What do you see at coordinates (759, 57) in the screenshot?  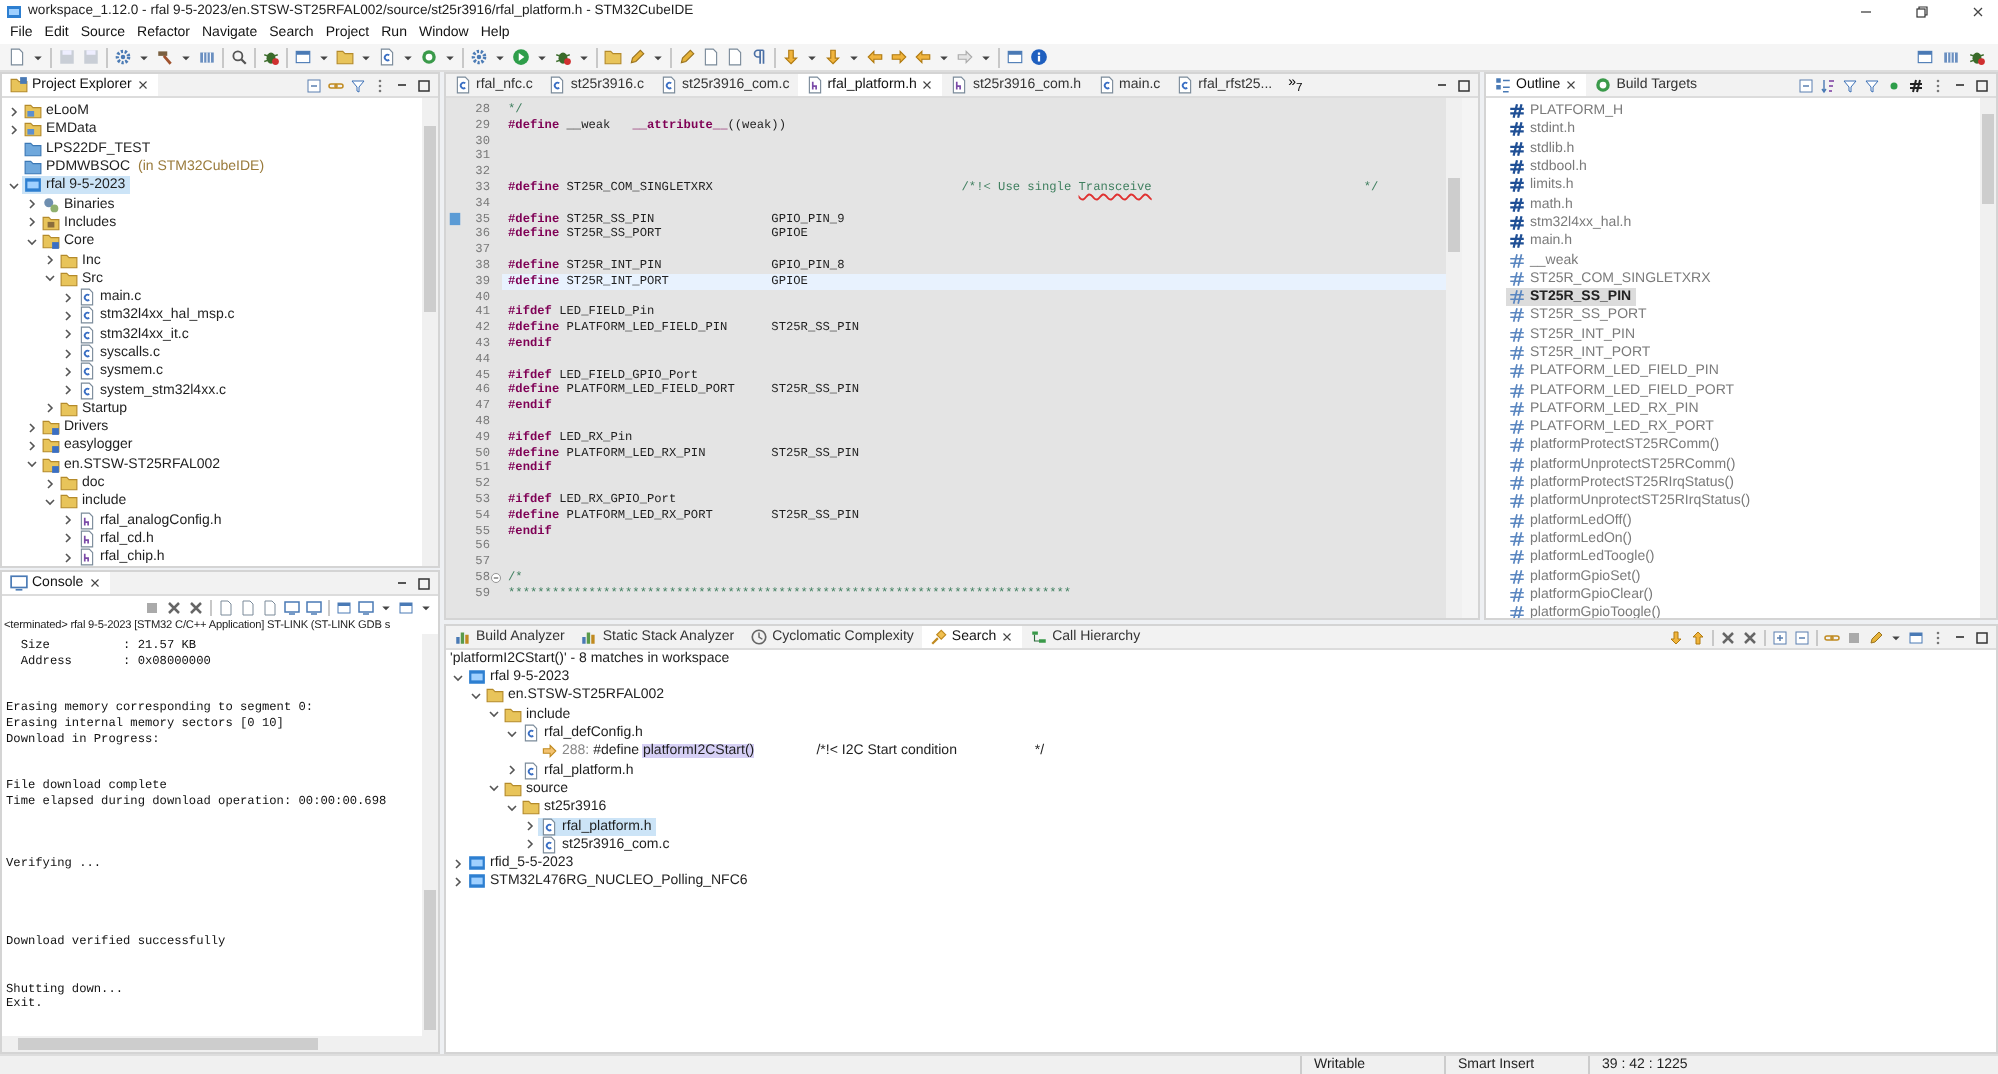 I see `paragraph-icon` at bounding box center [759, 57].